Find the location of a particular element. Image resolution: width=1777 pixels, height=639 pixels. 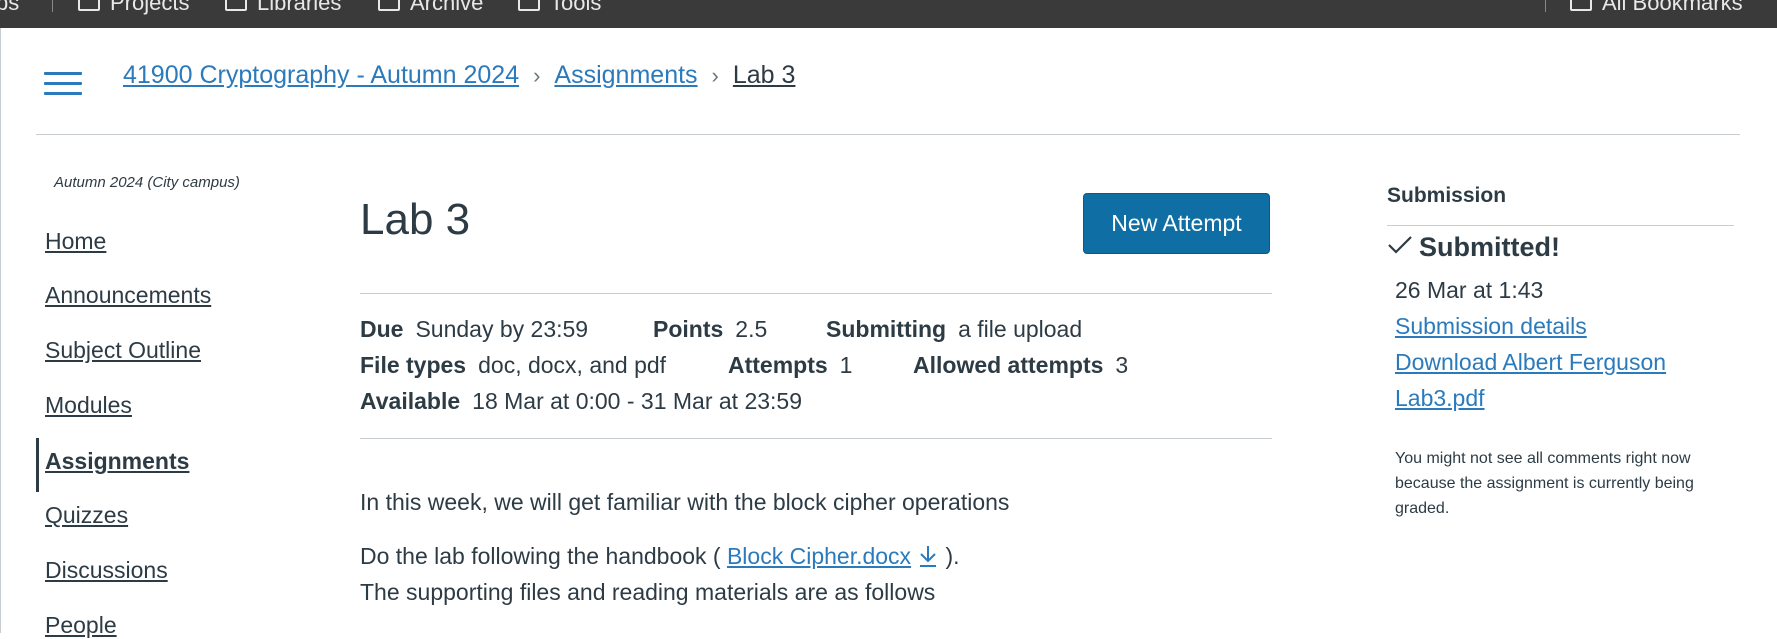

menu-toggle-button is located at coordinates (63, 84).